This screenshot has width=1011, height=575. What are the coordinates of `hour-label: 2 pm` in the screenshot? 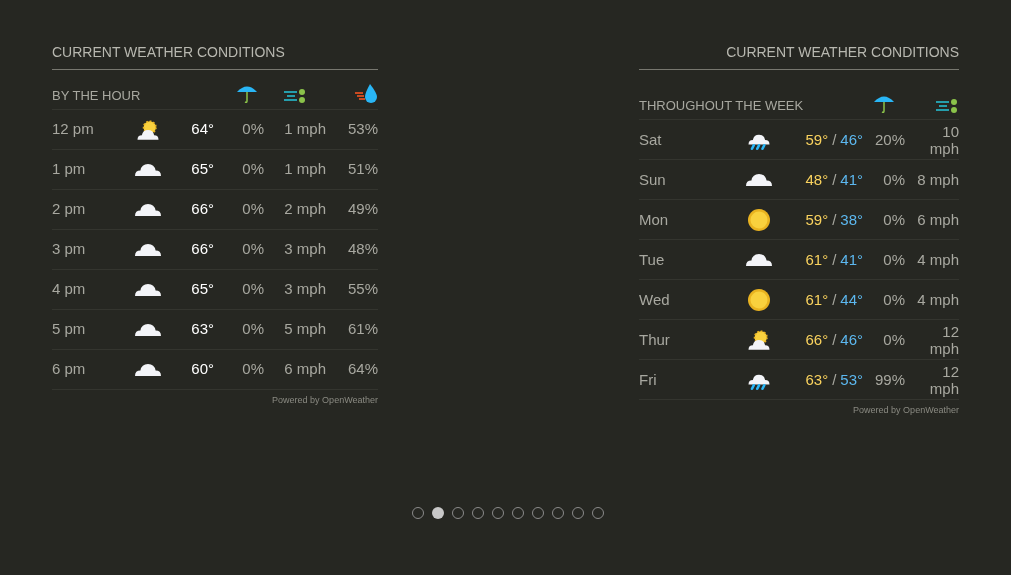 It's located at (69, 209).